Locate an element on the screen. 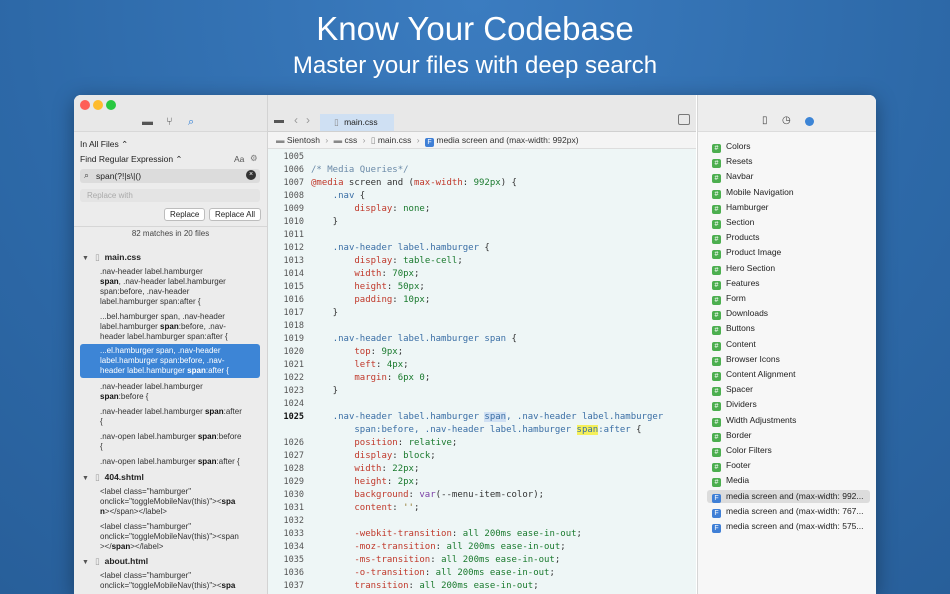  result-file-header: ▼ ▯ 404.shtml is located at coordinates (113, 477).